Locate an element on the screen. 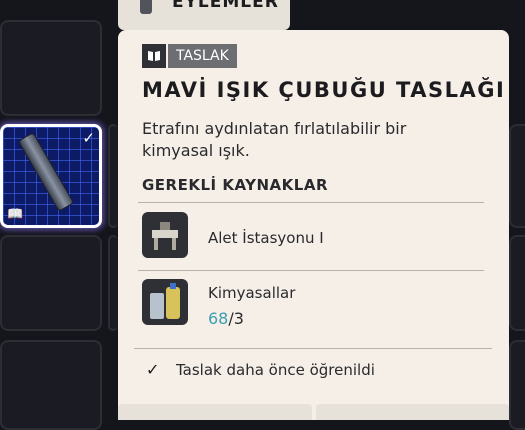 This screenshot has height=430, width=525. learned-status: ✓ Taslak daha önce öğrenildi is located at coordinates (260, 369).